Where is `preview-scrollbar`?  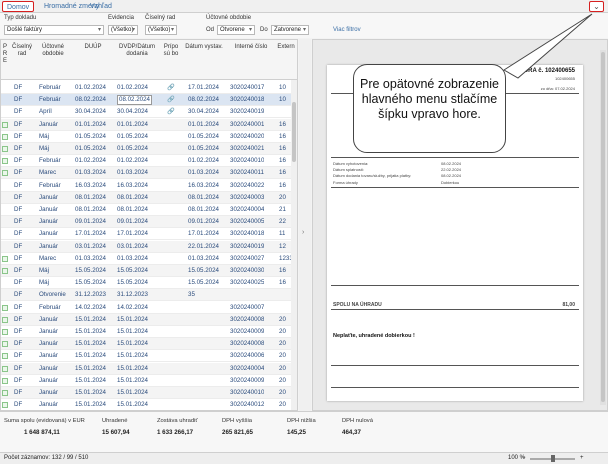 preview-scrollbar is located at coordinates (603, 227).